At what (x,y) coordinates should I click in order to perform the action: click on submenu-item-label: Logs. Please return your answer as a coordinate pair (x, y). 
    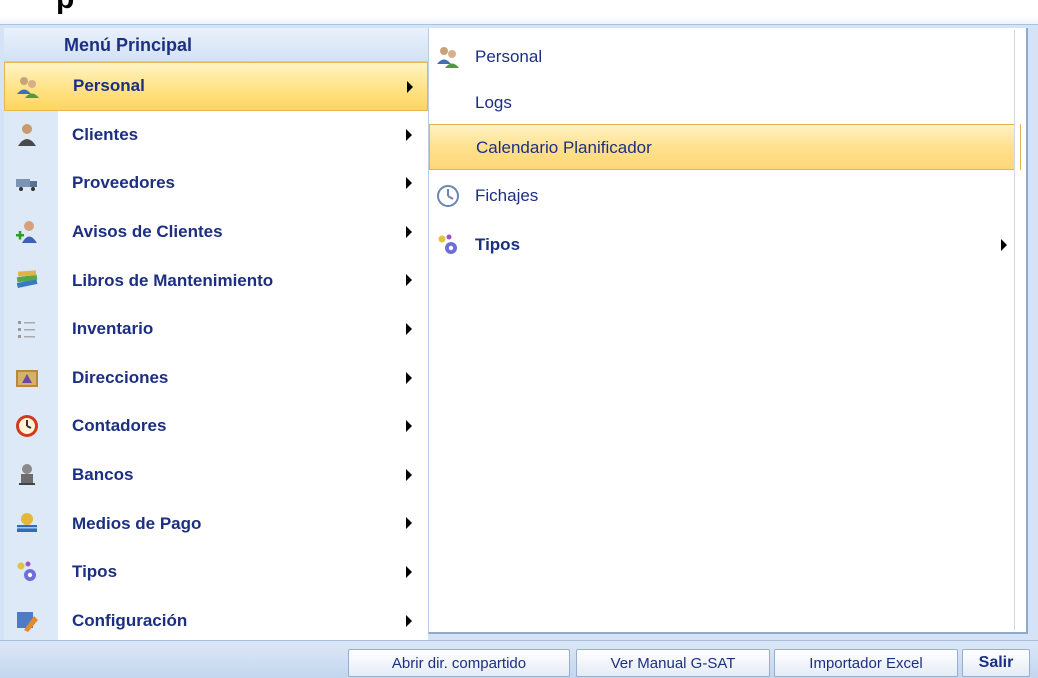
    Looking at the image, I should click on (493, 102).